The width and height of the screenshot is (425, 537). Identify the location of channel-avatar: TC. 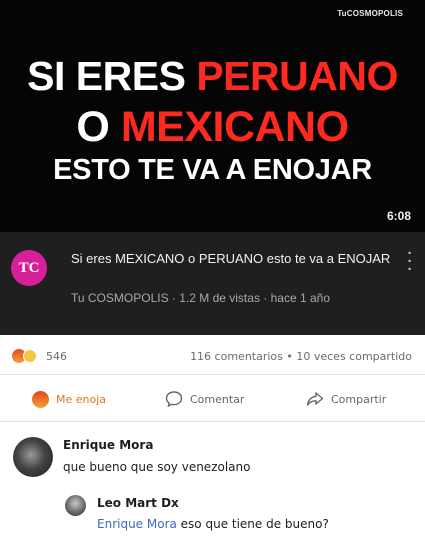
(29, 268).